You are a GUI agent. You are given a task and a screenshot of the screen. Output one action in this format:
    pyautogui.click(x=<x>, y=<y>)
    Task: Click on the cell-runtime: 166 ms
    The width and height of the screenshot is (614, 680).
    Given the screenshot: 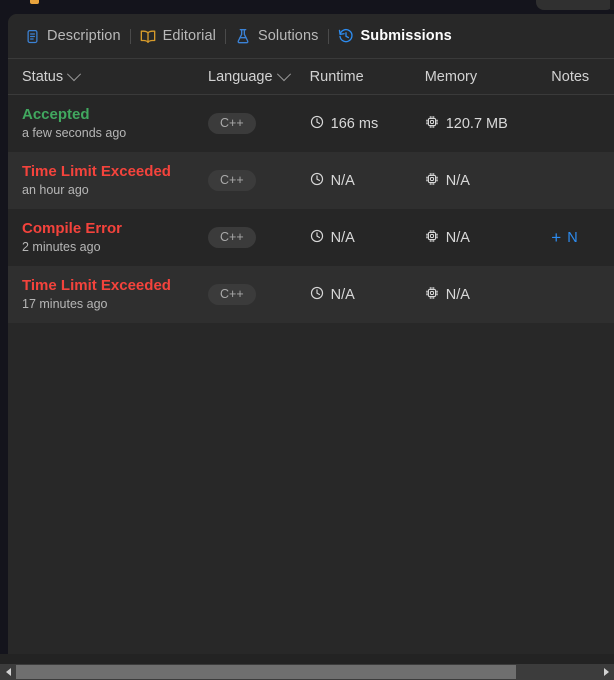 What is the action you would take?
    pyautogui.click(x=367, y=124)
    